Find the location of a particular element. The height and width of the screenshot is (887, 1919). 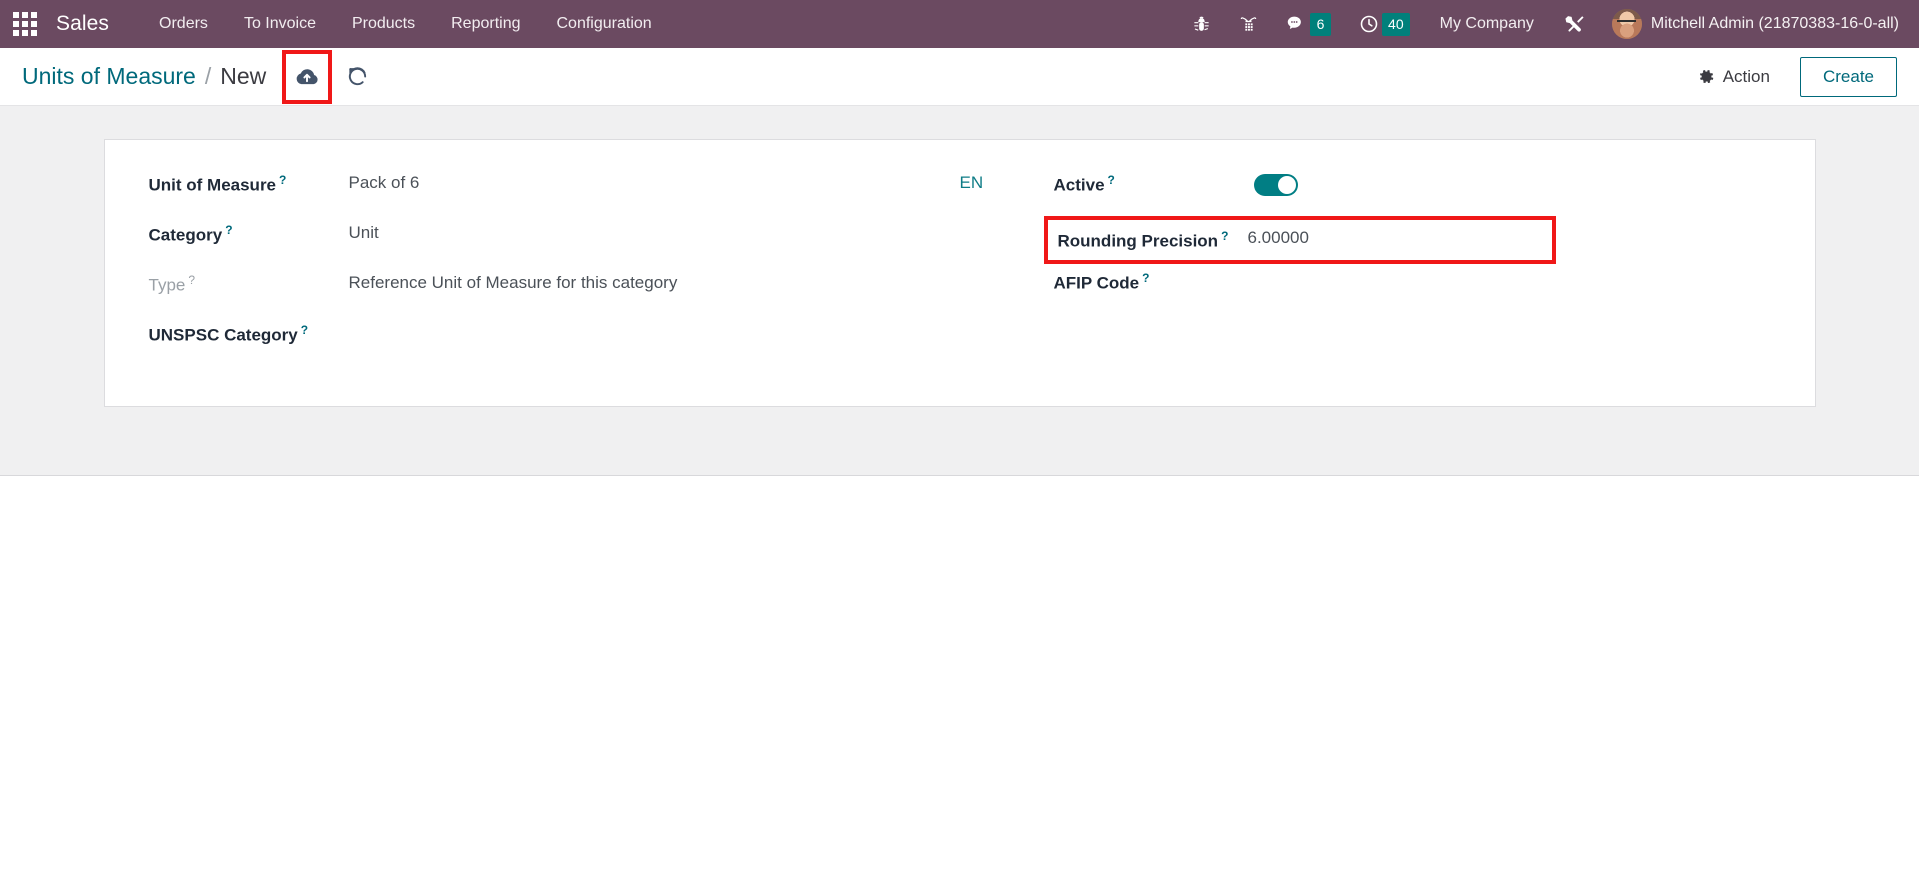

field-value-category: Unit is located at coordinates (364, 231).